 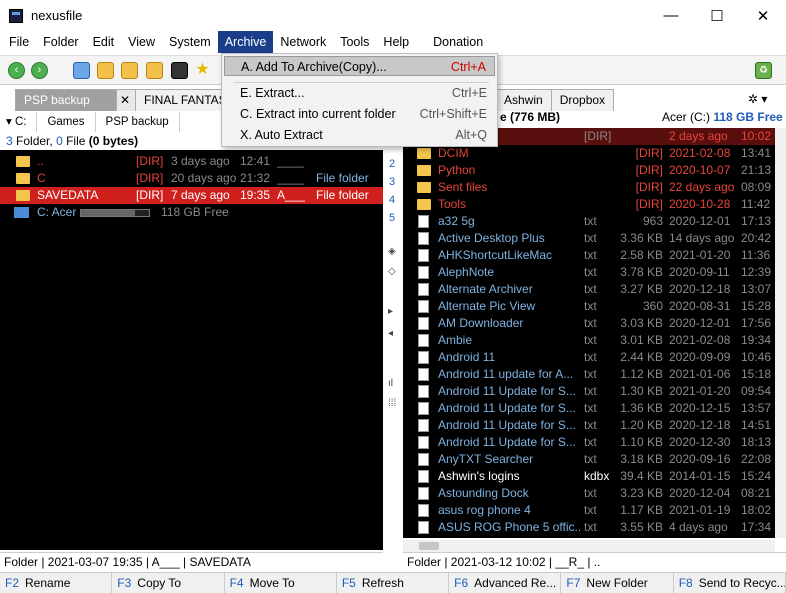 I want to click on close-button: ✕, so click(x=763, y=15).